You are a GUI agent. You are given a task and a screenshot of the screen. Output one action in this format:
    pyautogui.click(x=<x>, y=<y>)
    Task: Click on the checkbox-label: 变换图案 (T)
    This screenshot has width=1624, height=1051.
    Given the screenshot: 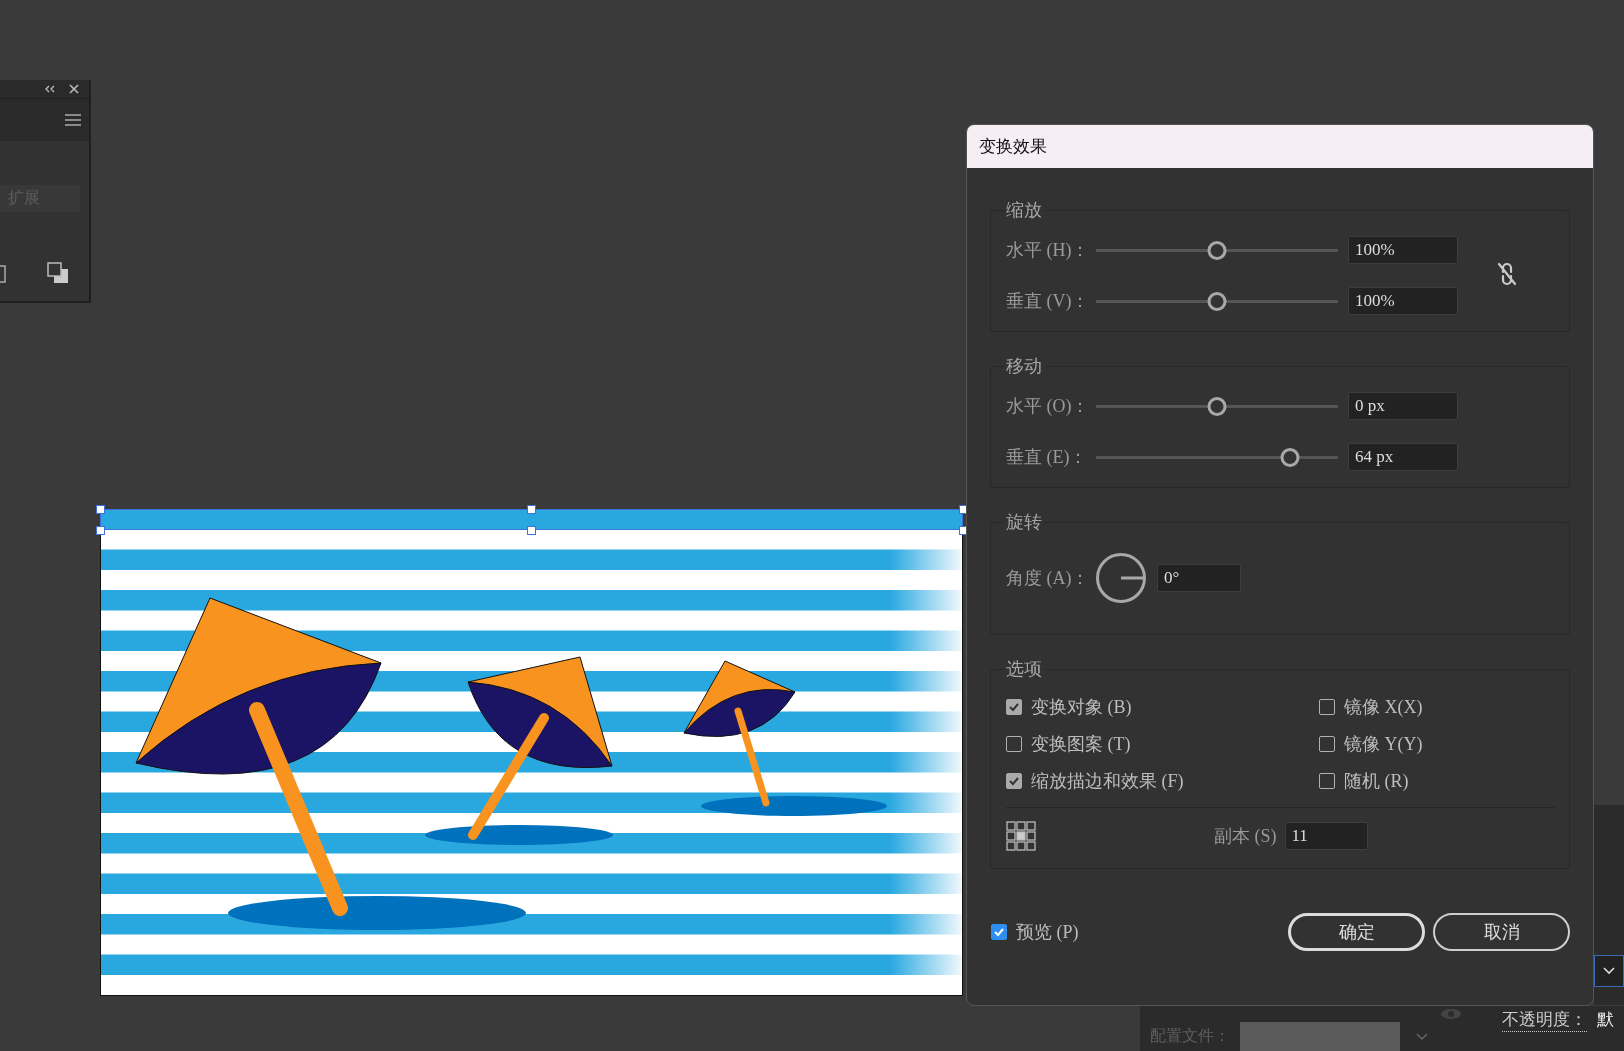 What is the action you would take?
    pyautogui.click(x=1081, y=744)
    